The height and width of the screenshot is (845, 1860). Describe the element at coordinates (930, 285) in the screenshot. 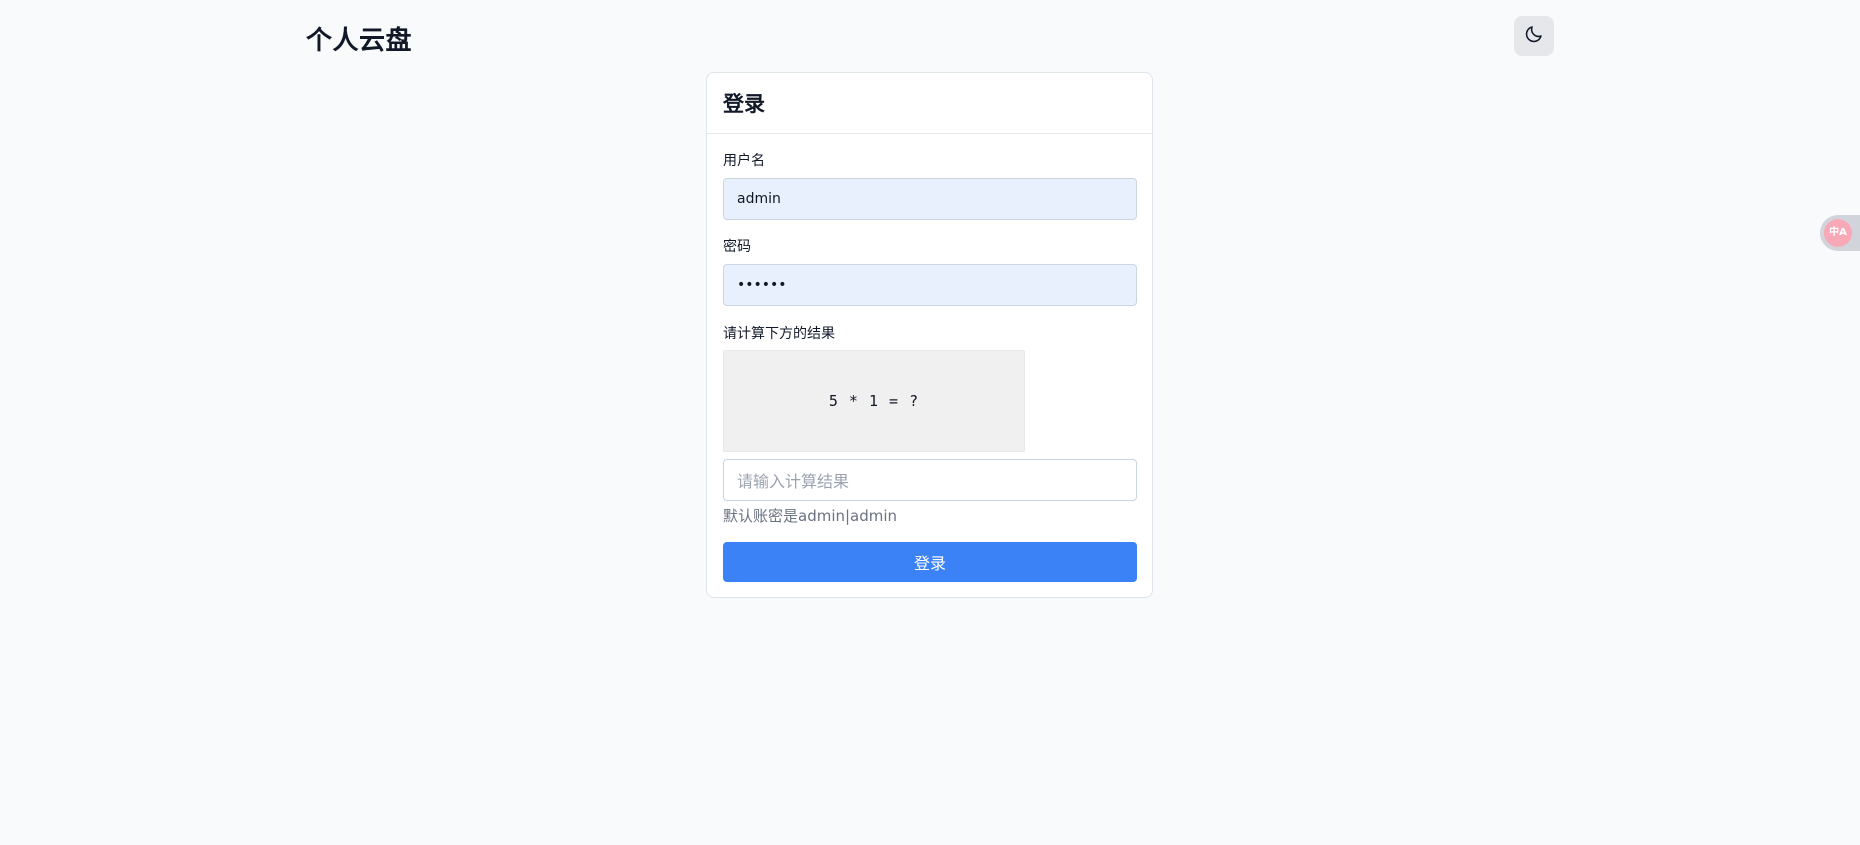

I see `password-input: ••••••` at that location.